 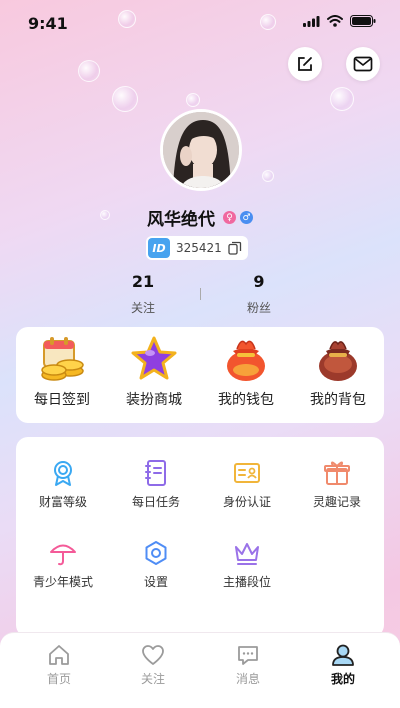 I want to click on status-time: 9:41, so click(x=48, y=23).